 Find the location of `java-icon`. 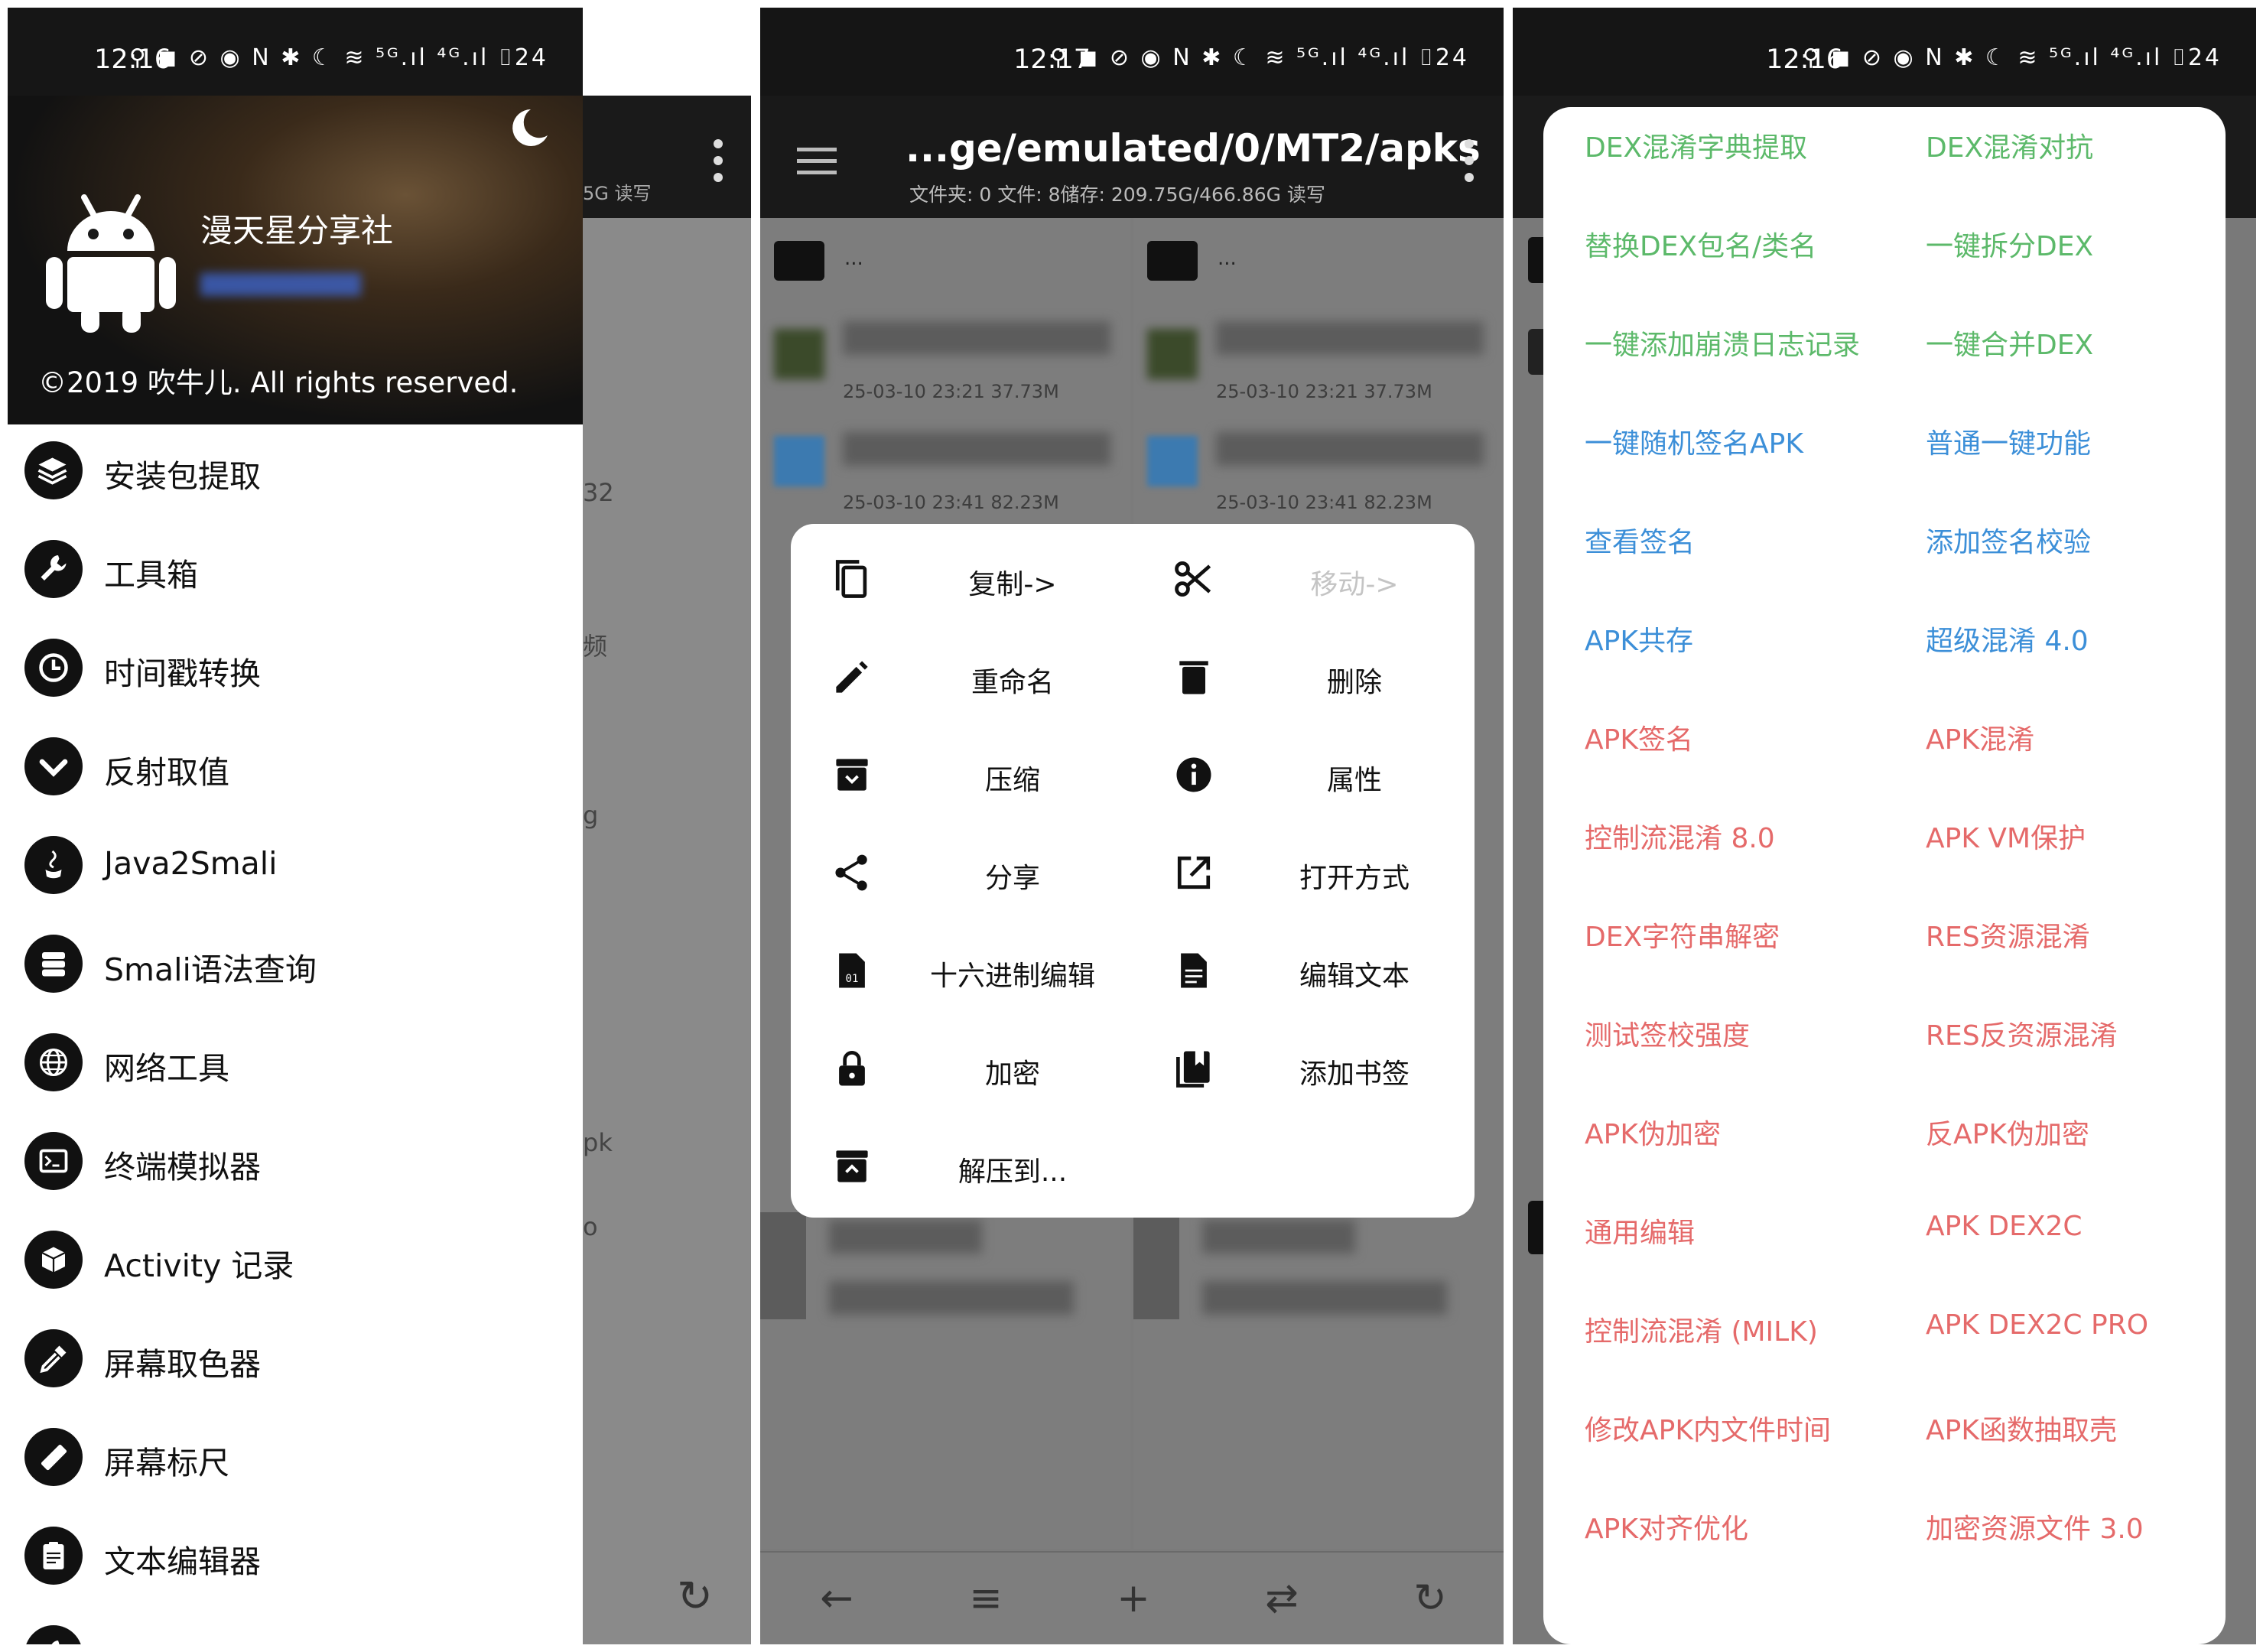

java-icon is located at coordinates (53, 865).